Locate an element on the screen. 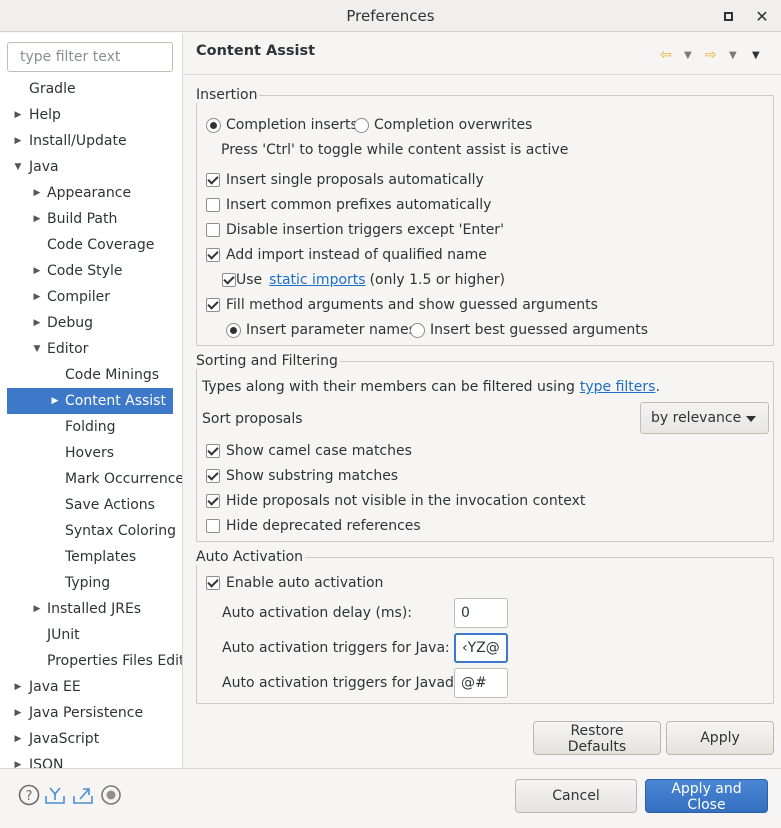 The height and width of the screenshot is (828, 781). use-label: Use is located at coordinates (249, 280).